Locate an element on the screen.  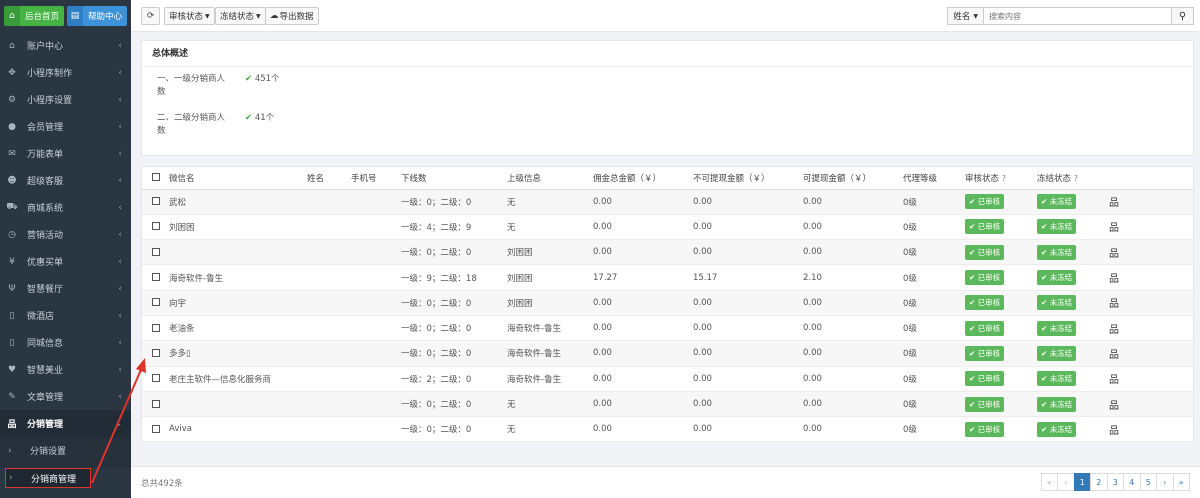
page-link: » is located at coordinates (1181, 482).